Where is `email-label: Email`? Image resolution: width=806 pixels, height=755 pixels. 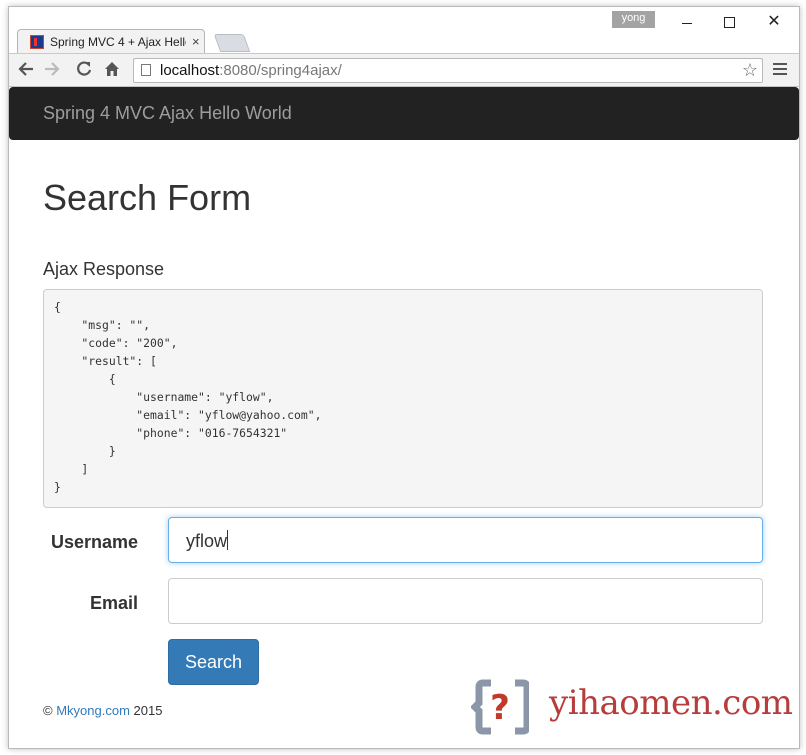 email-label: Email is located at coordinates (113, 603).